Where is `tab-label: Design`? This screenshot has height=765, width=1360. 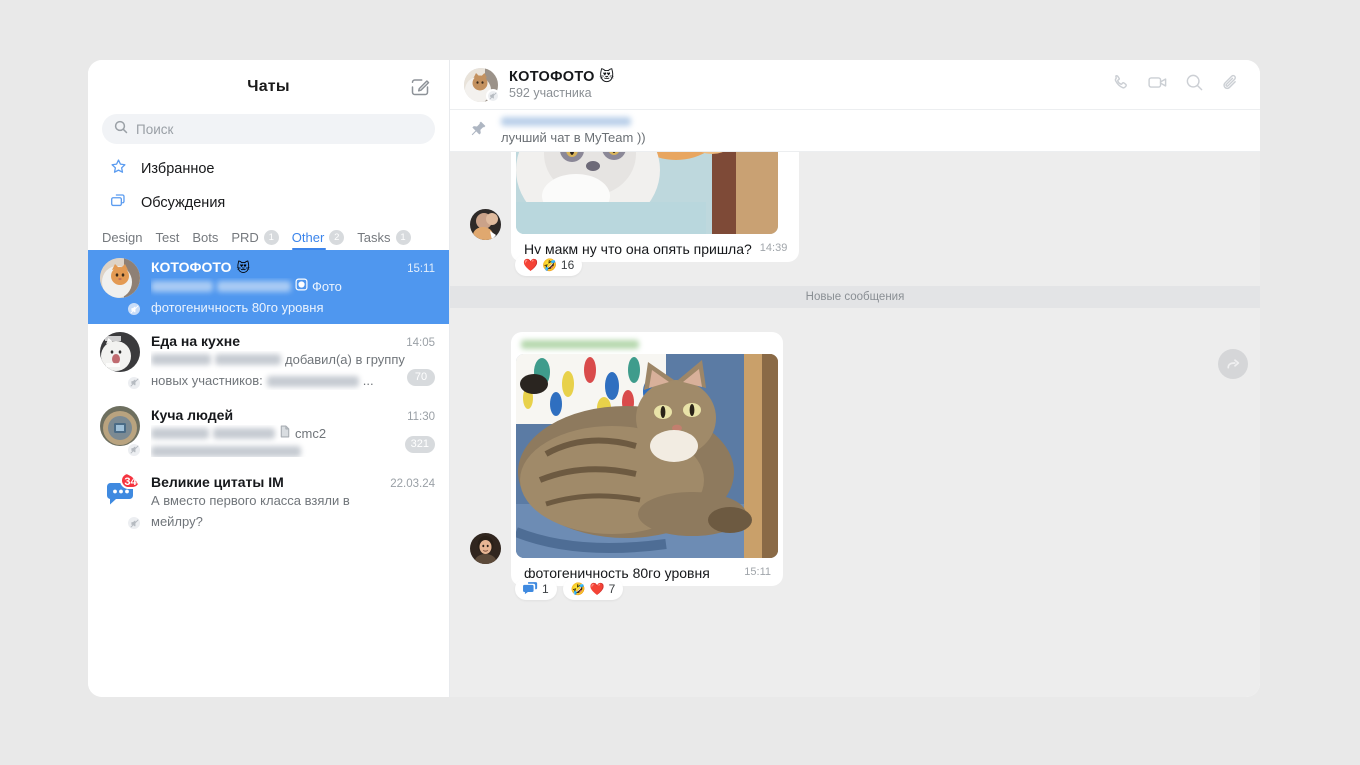 tab-label: Design is located at coordinates (122, 237).